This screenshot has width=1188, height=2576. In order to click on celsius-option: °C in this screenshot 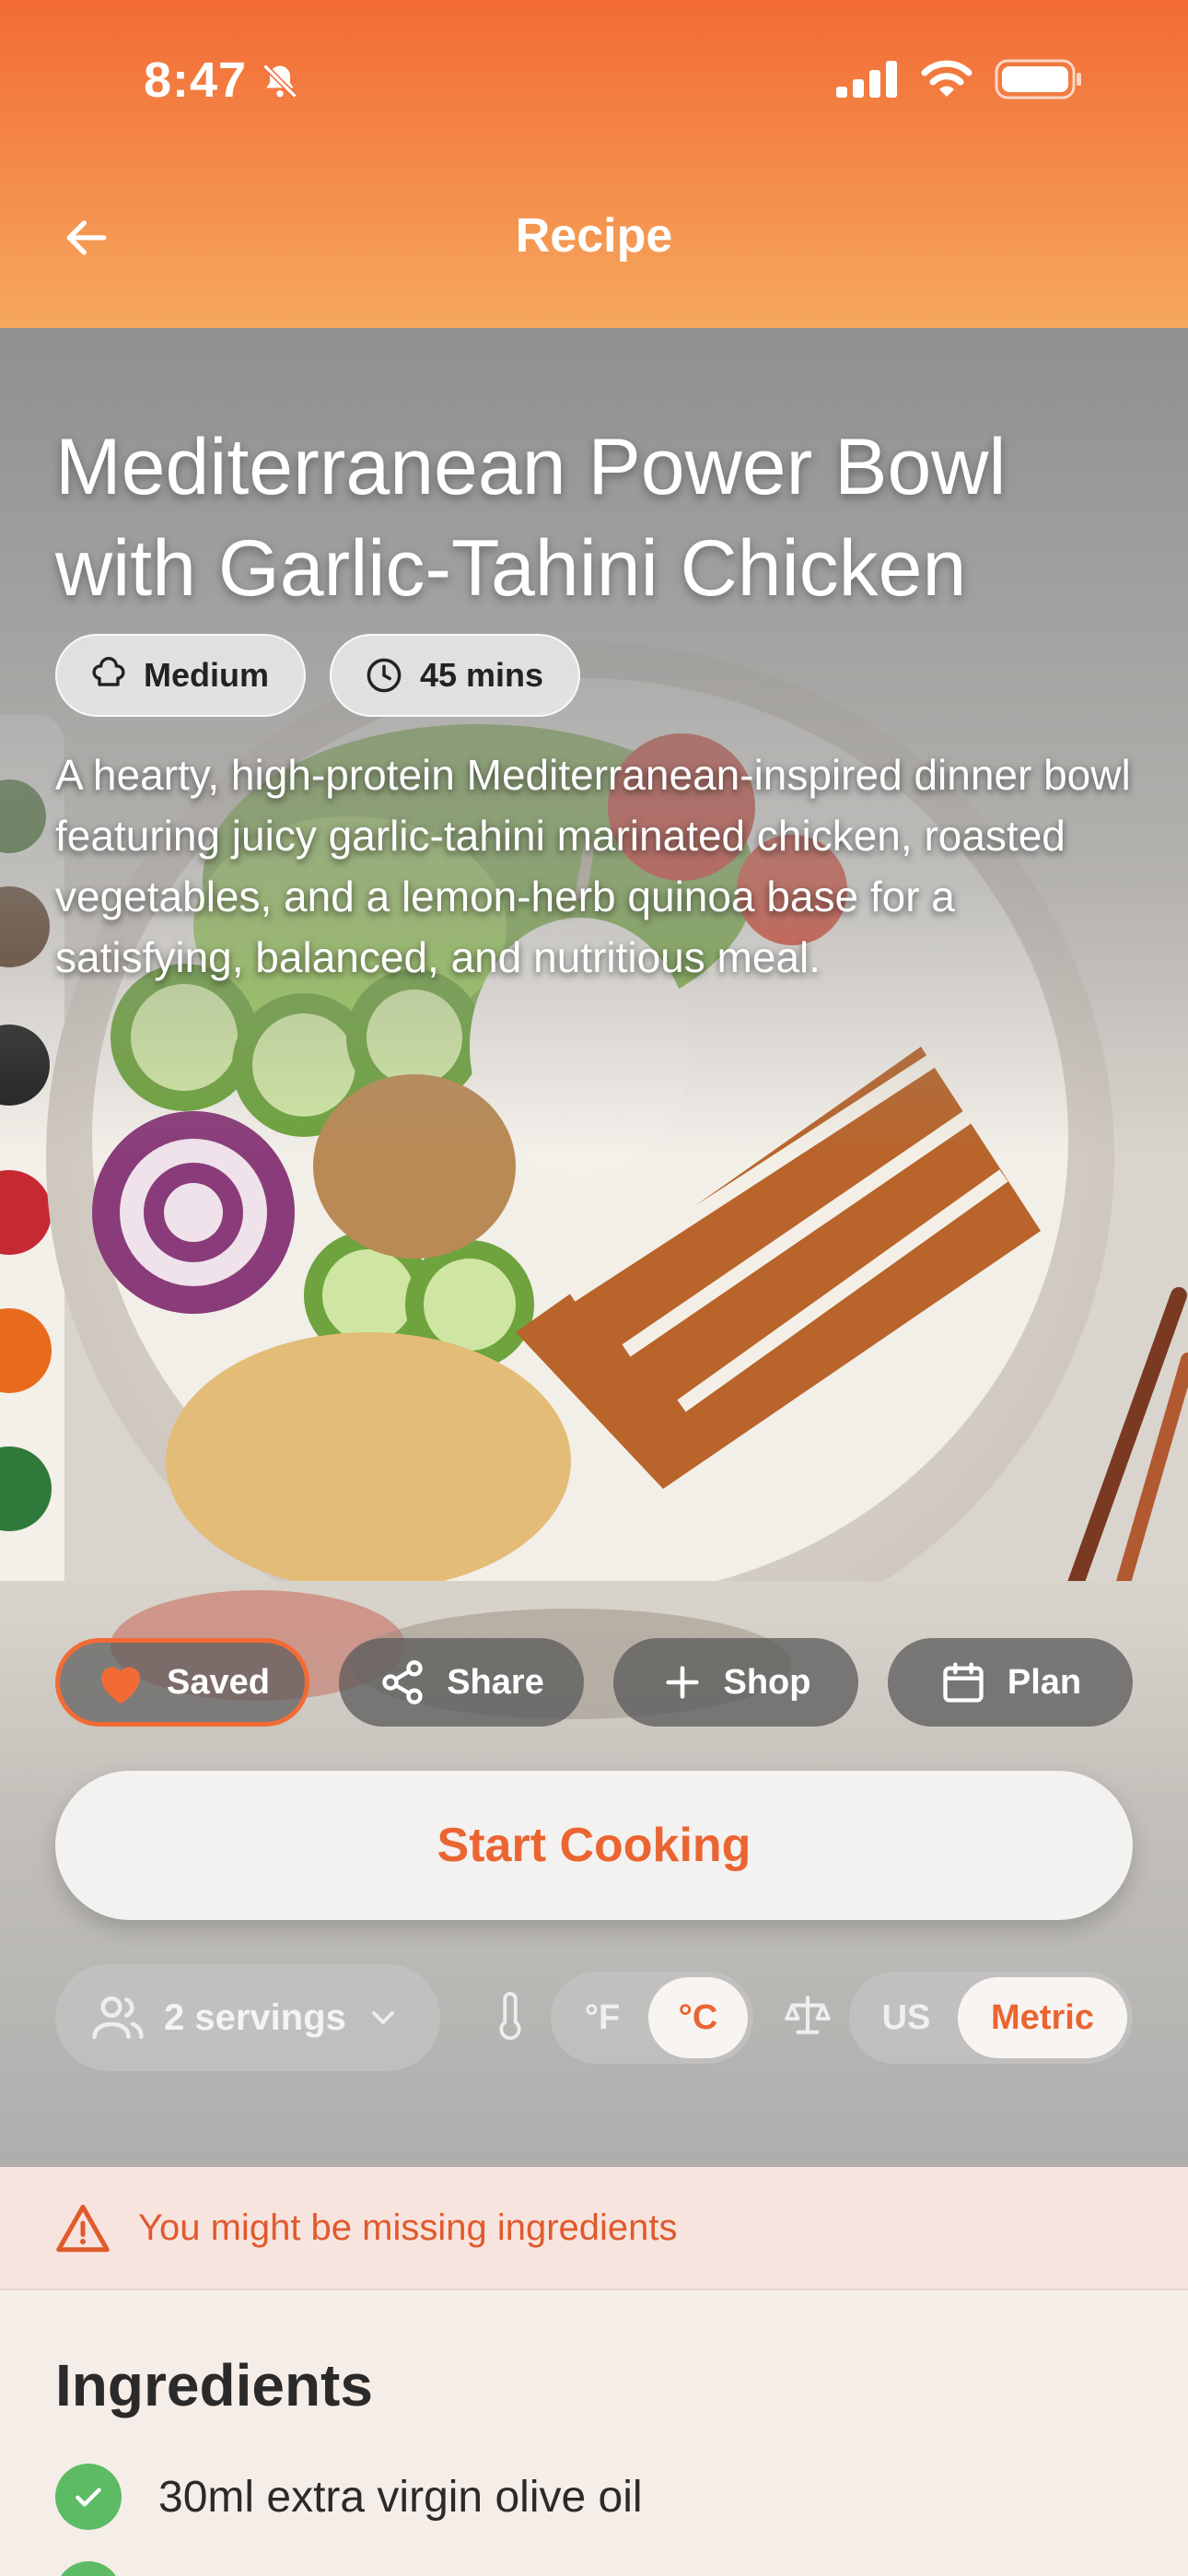, I will do `click(698, 2017)`.